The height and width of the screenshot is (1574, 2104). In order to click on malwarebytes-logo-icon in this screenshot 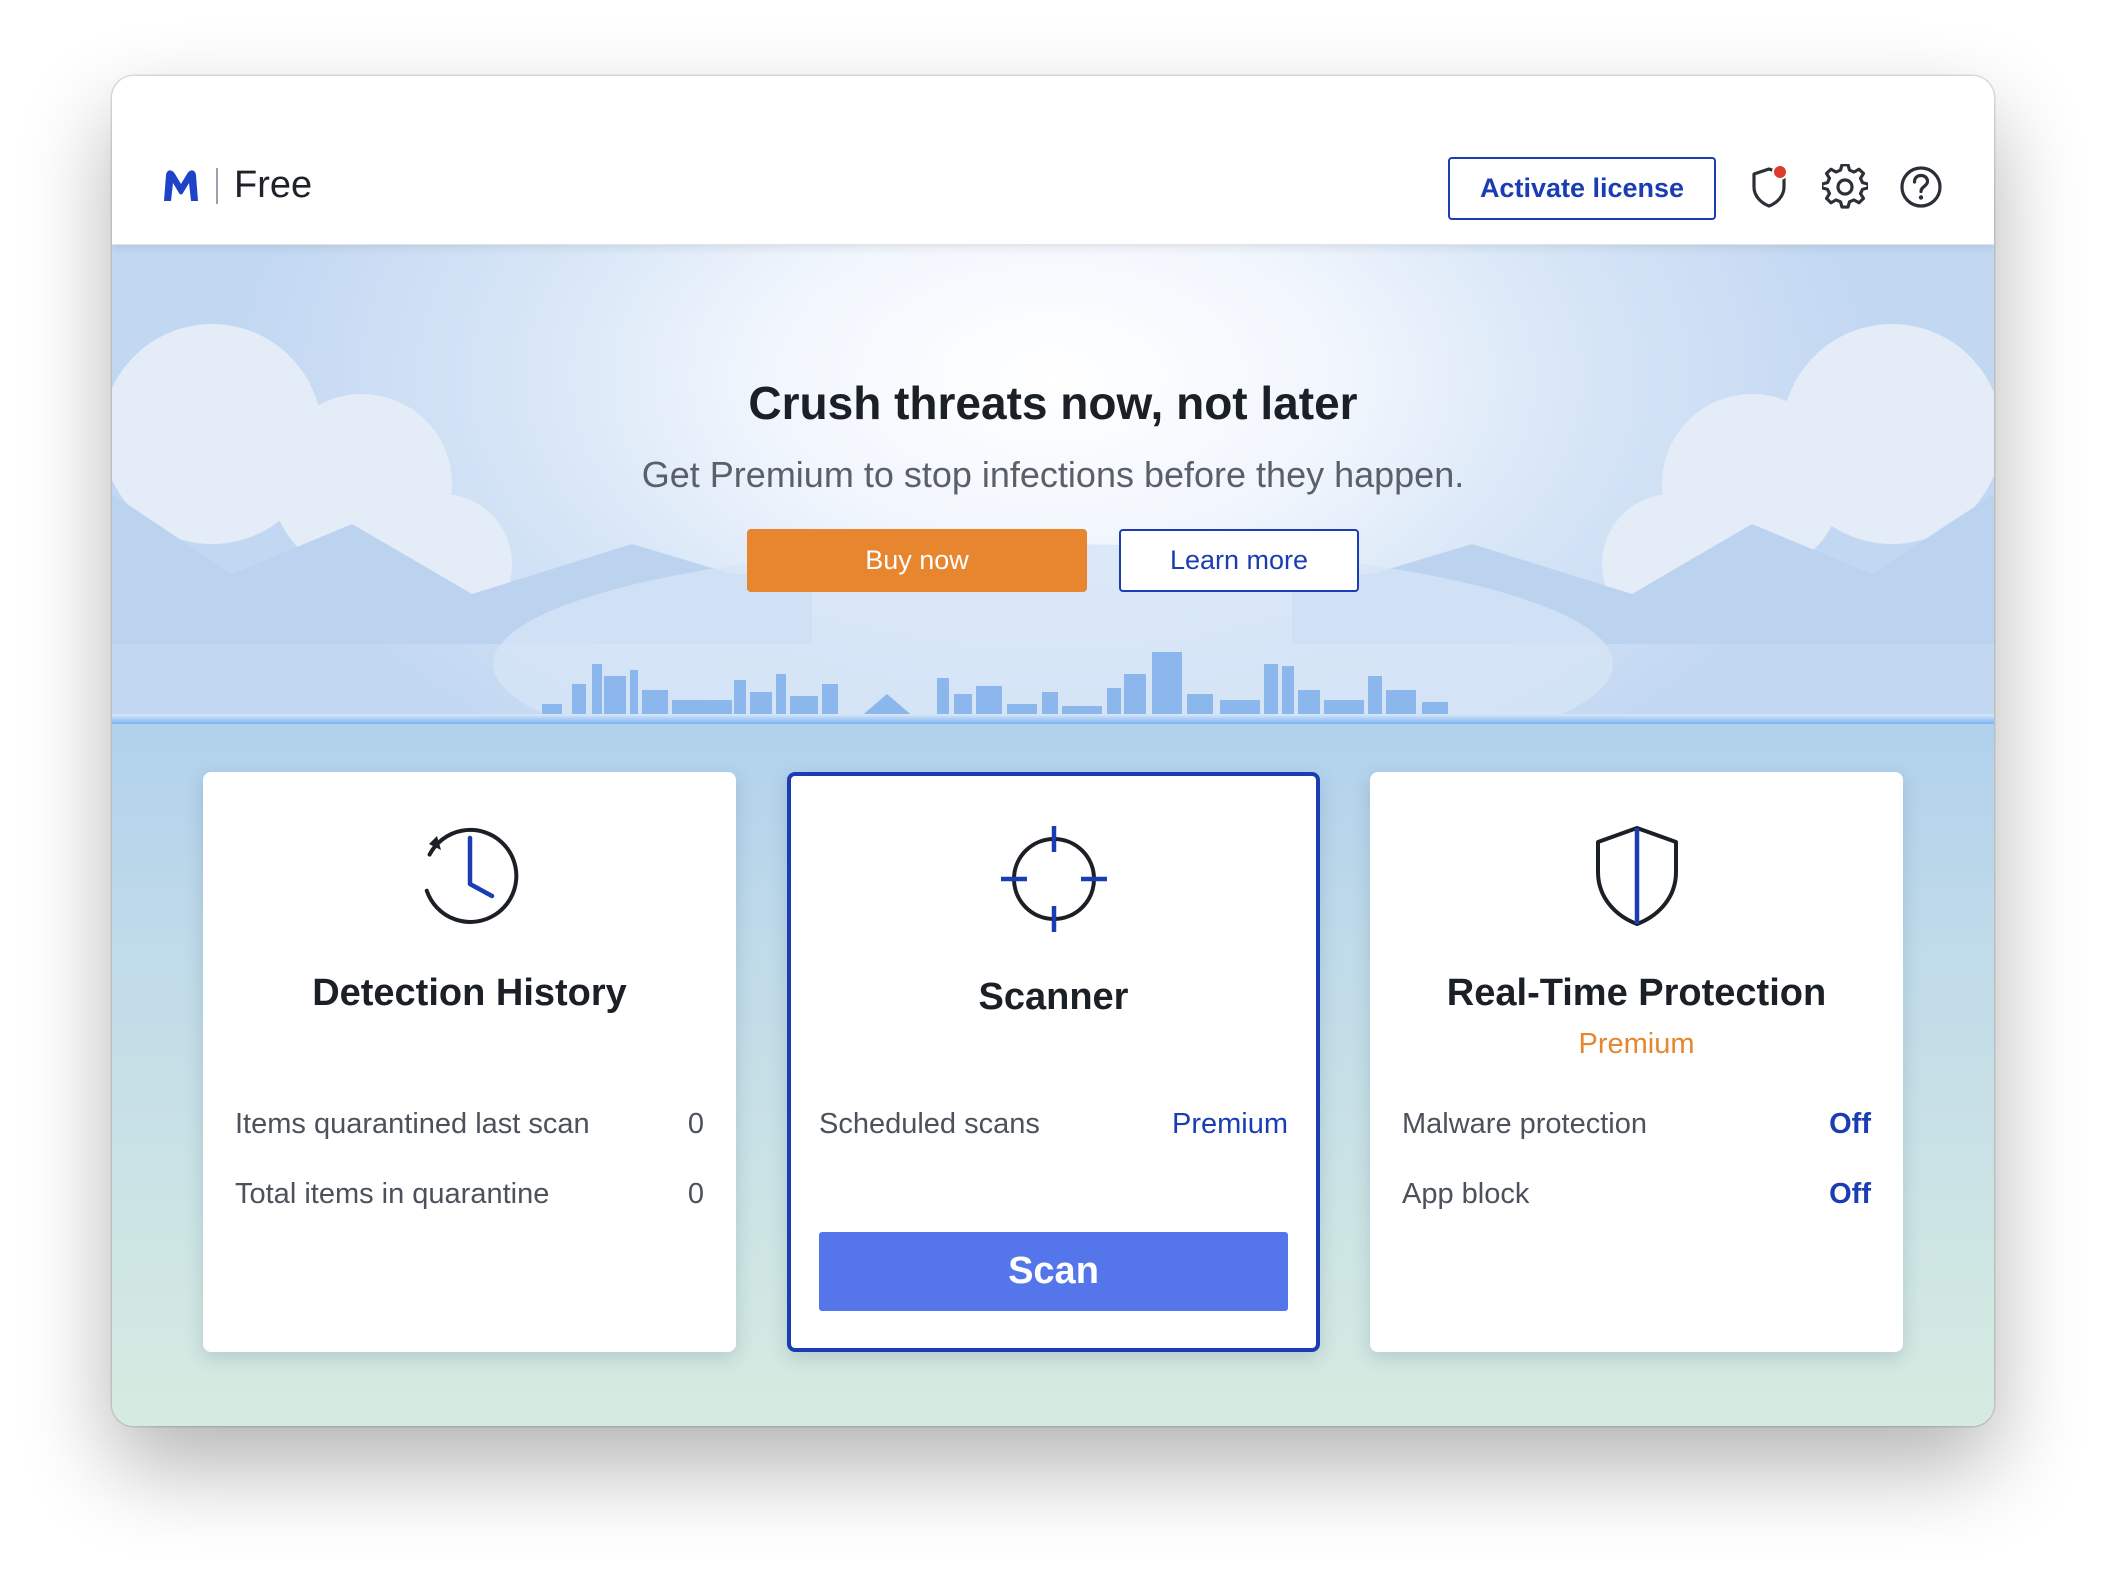, I will do `click(181, 185)`.